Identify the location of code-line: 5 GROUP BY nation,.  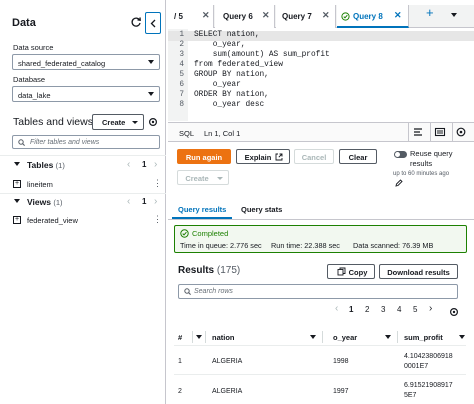
(224, 75).